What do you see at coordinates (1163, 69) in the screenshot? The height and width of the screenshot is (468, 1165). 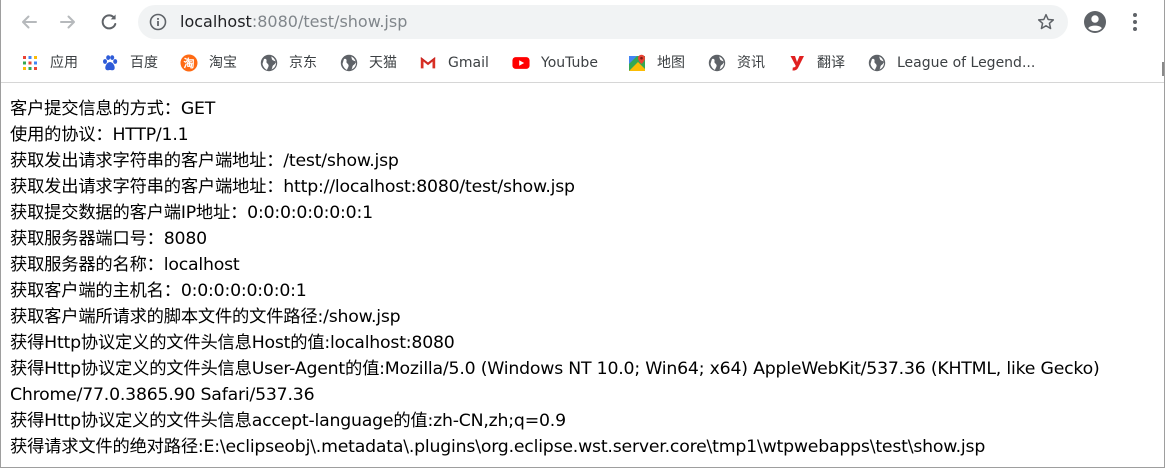 I see `bookmarks-overflow-edge` at bounding box center [1163, 69].